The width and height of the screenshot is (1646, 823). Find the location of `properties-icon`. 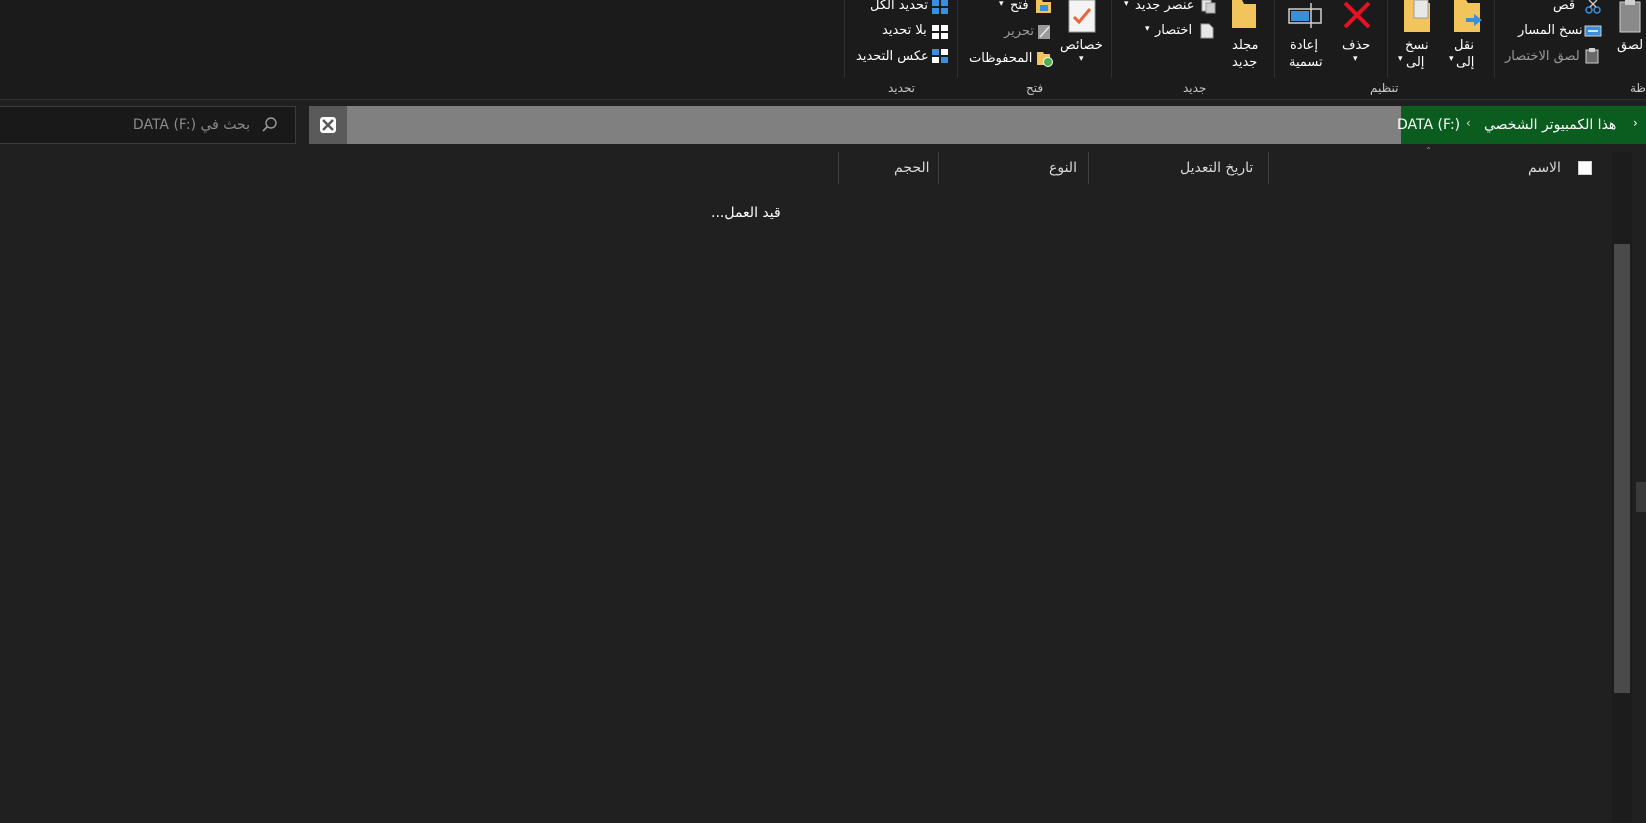

properties-icon is located at coordinates (1082, 17).